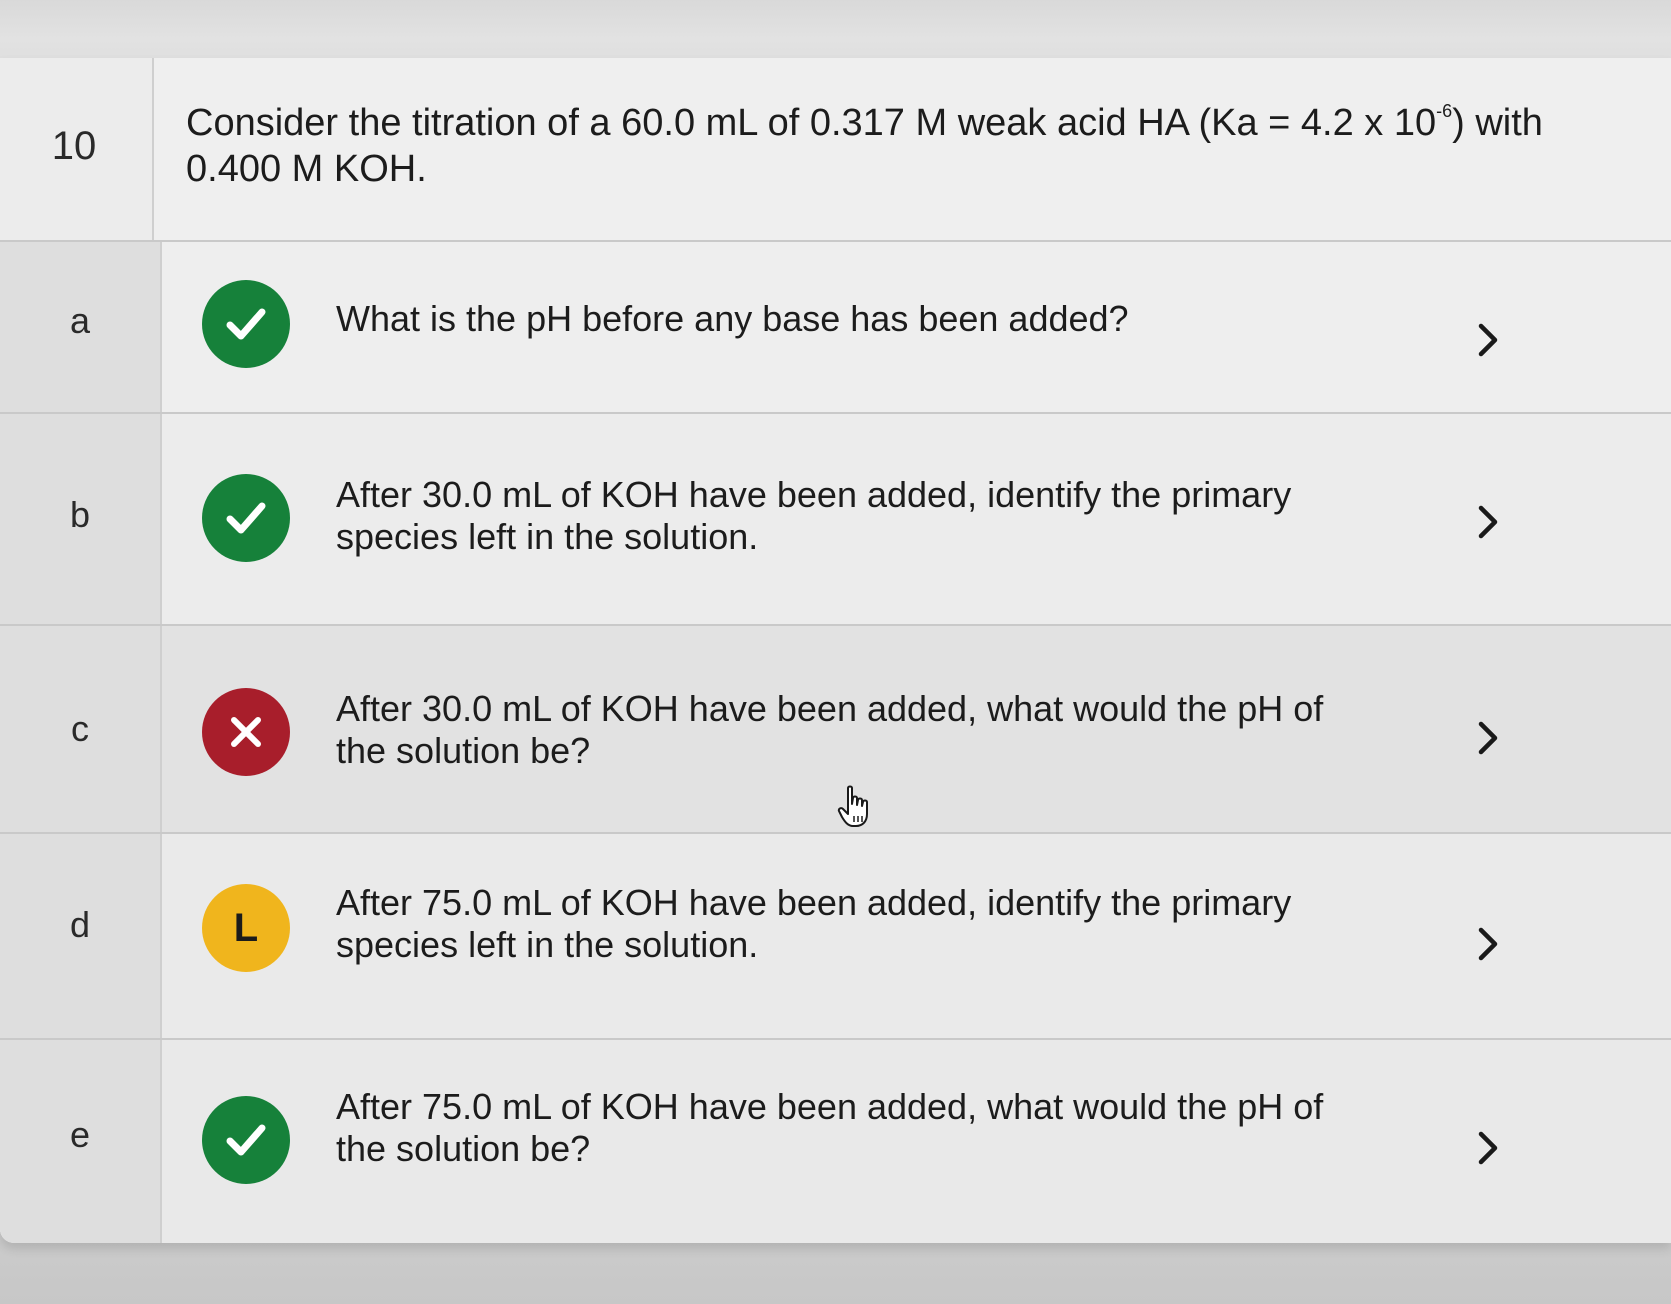  I want to click on ka-exponent: -6, so click(1444, 111).